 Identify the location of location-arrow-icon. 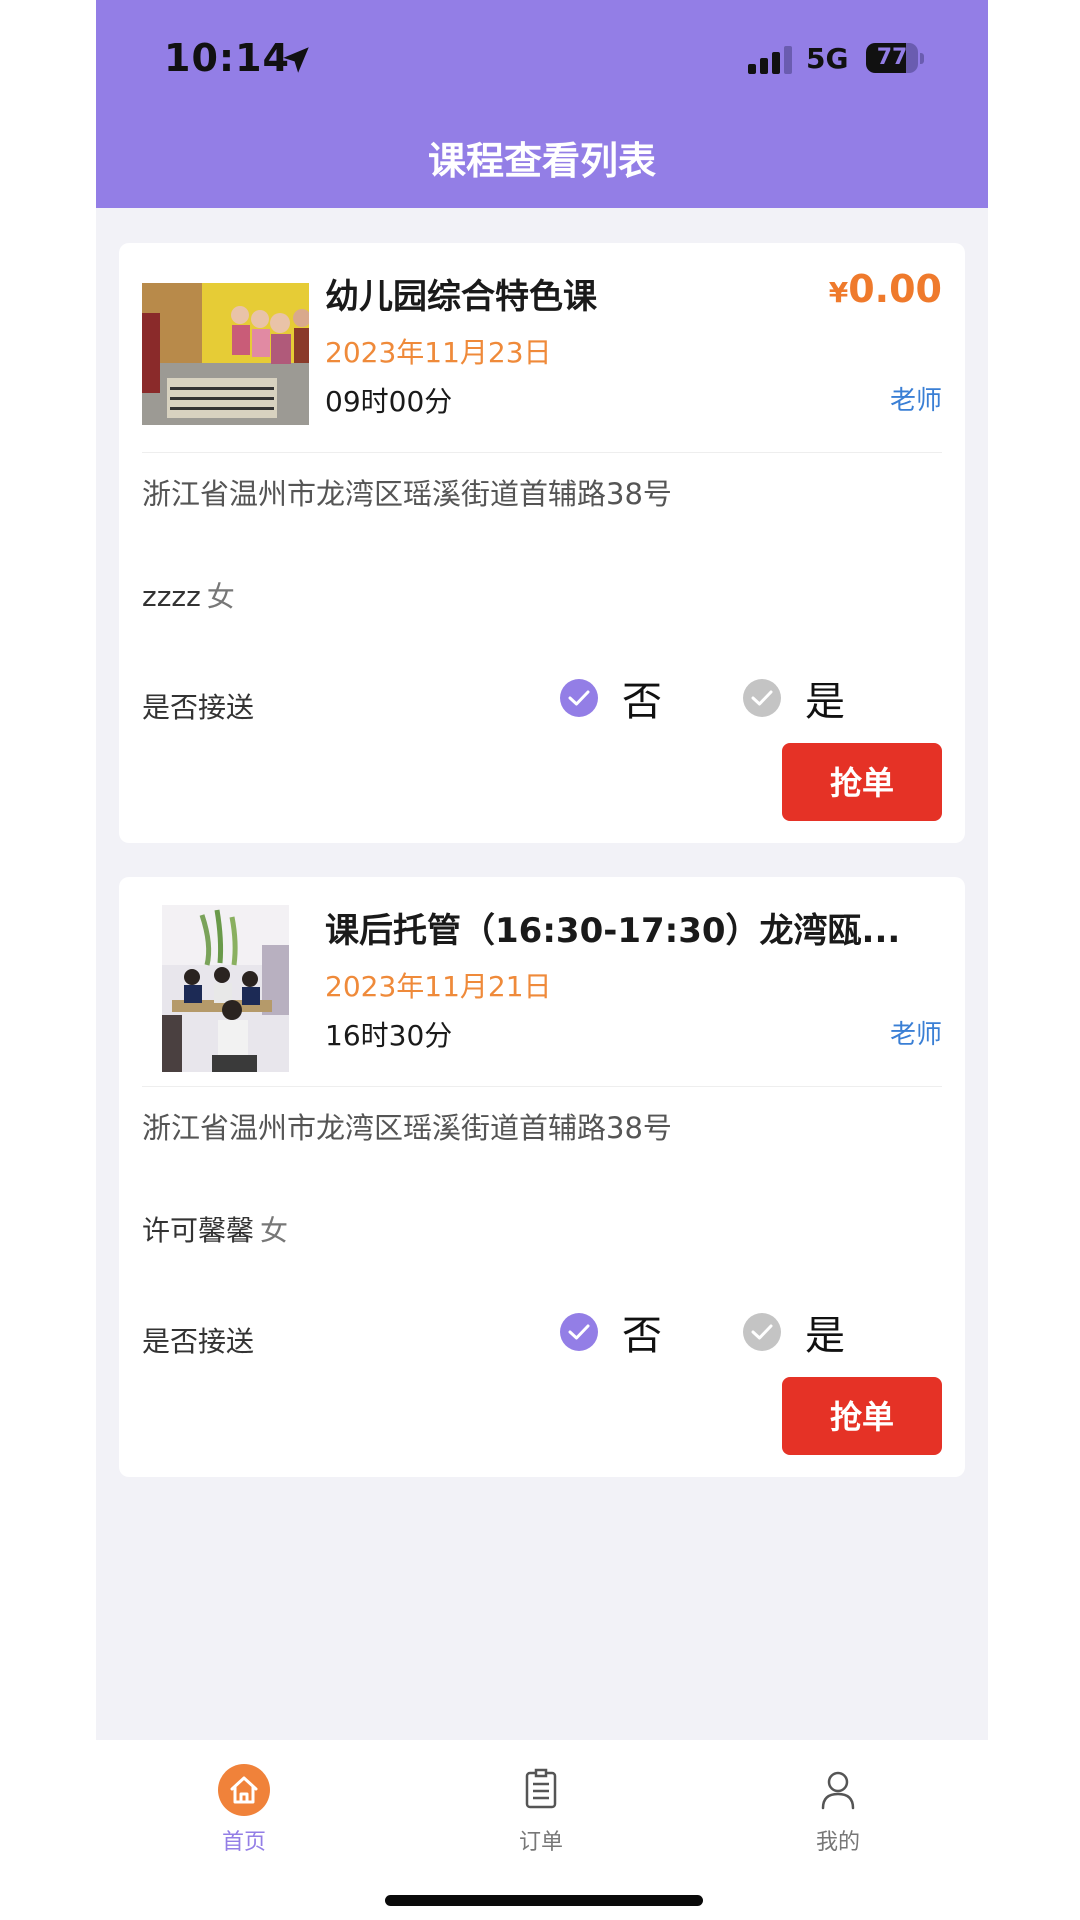
(296, 60).